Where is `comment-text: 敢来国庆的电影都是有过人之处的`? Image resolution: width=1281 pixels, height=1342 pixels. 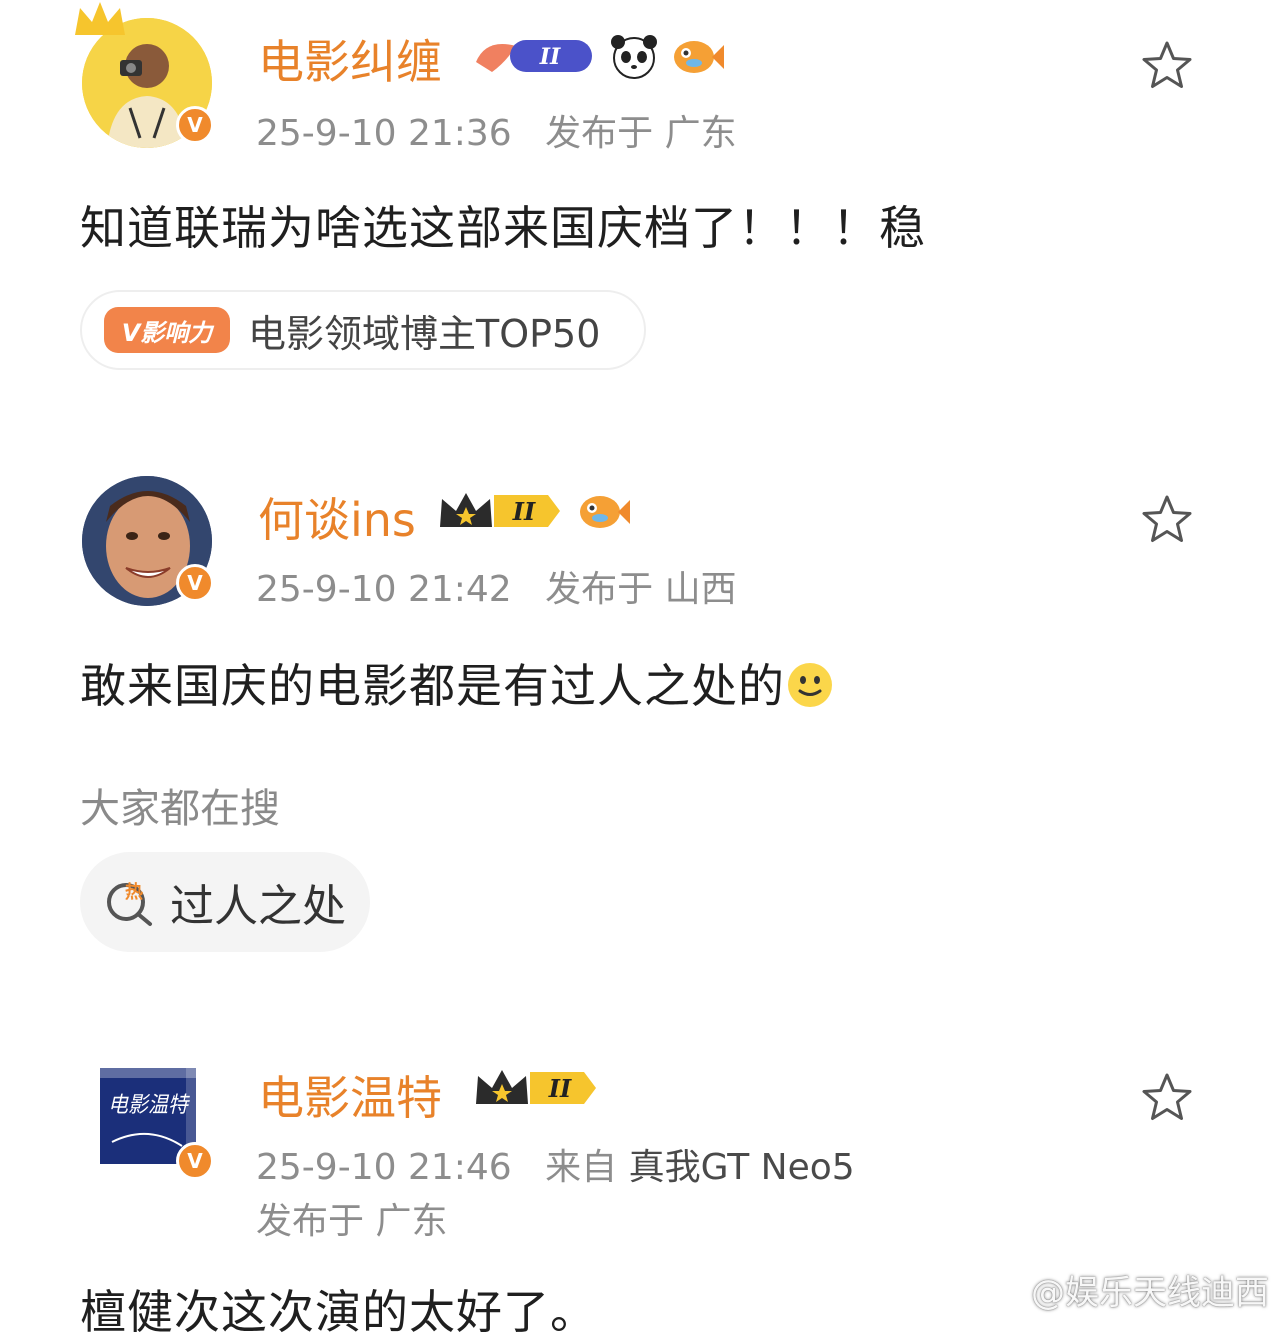
comment-text: 敢来国庆的电影都是有过人之处的 is located at coordinates (432, 686).